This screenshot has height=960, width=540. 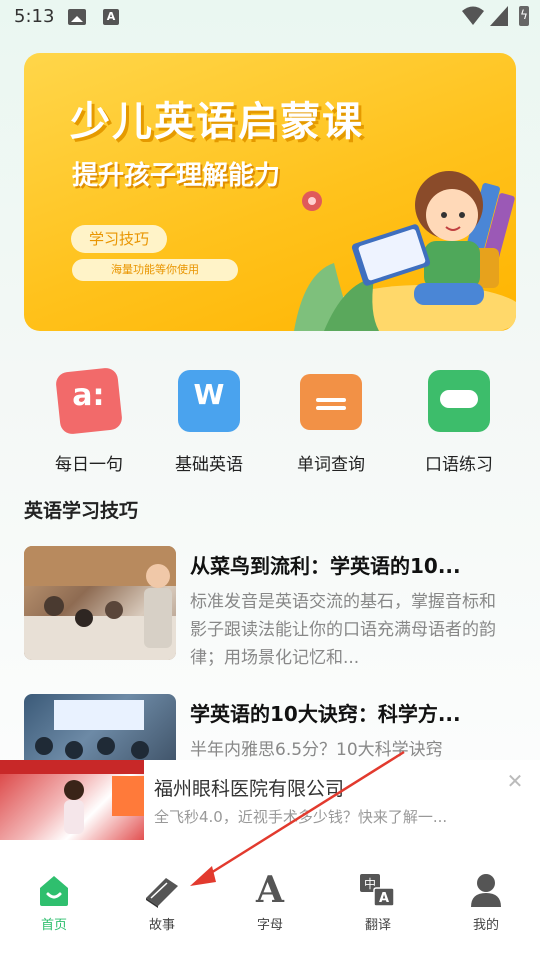 I want to click on daily-sentence-icon, so click(x=89, y=401).